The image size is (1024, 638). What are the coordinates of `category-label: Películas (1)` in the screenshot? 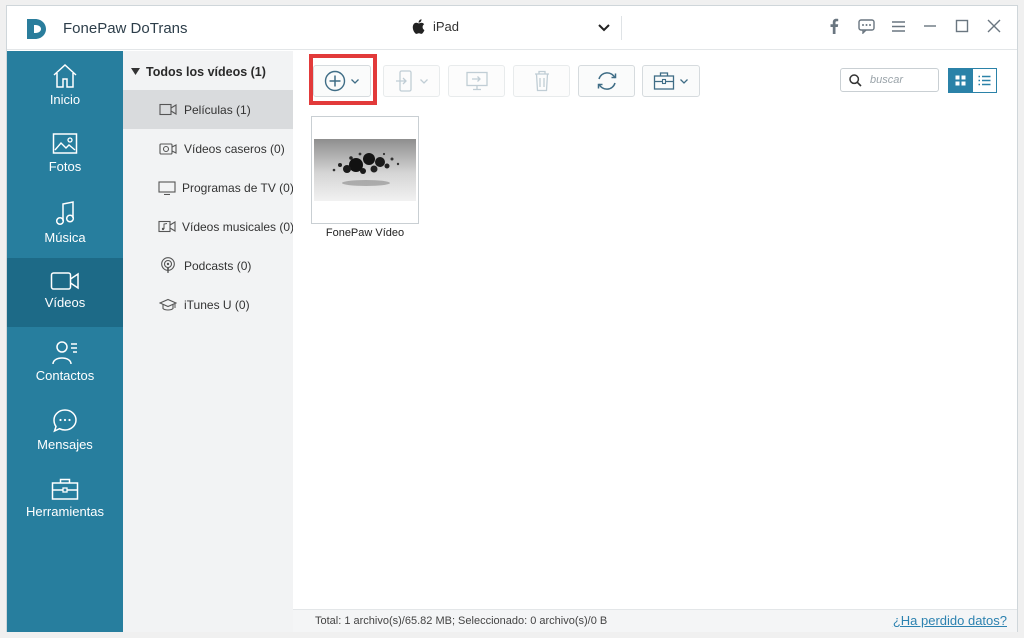 It's located at (217, 109).